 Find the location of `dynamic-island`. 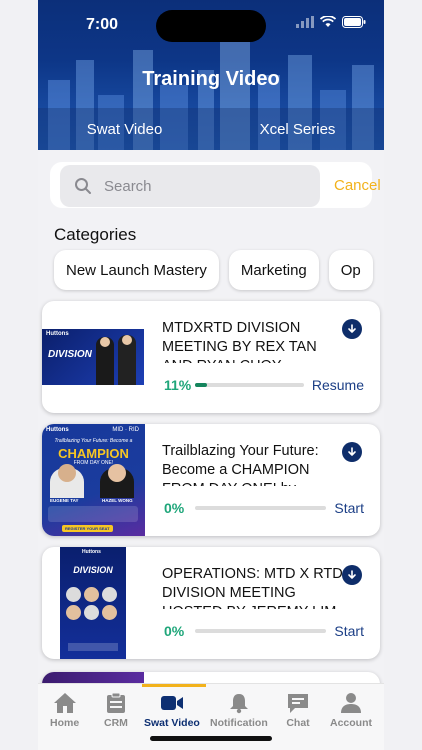

dynamic-island is located at coordinates (211, 26).